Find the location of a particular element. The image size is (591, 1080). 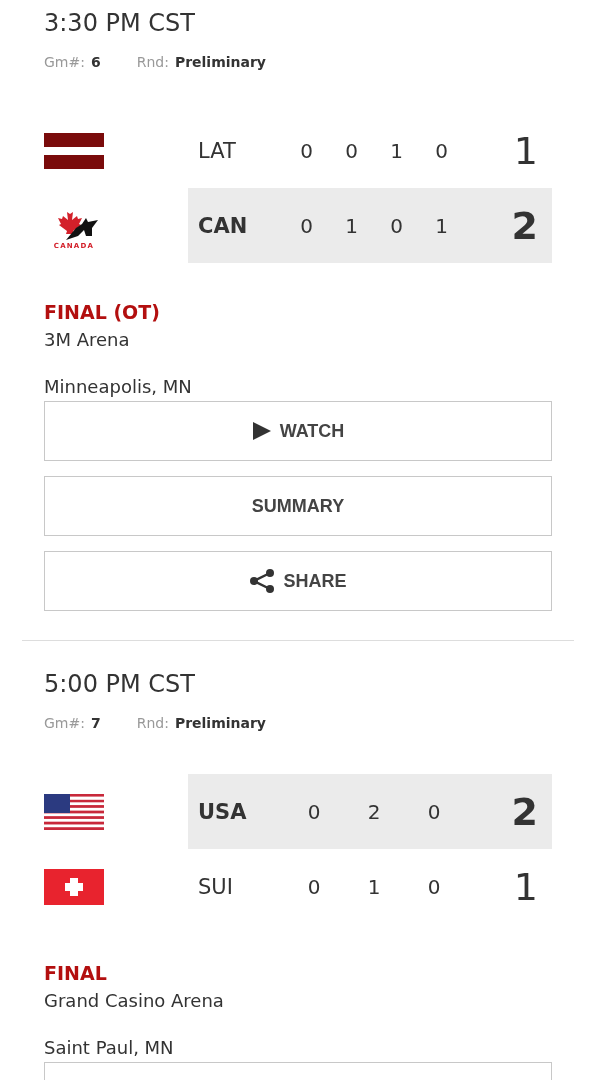

share-button: SHARE is located at coordinates (298, 581).